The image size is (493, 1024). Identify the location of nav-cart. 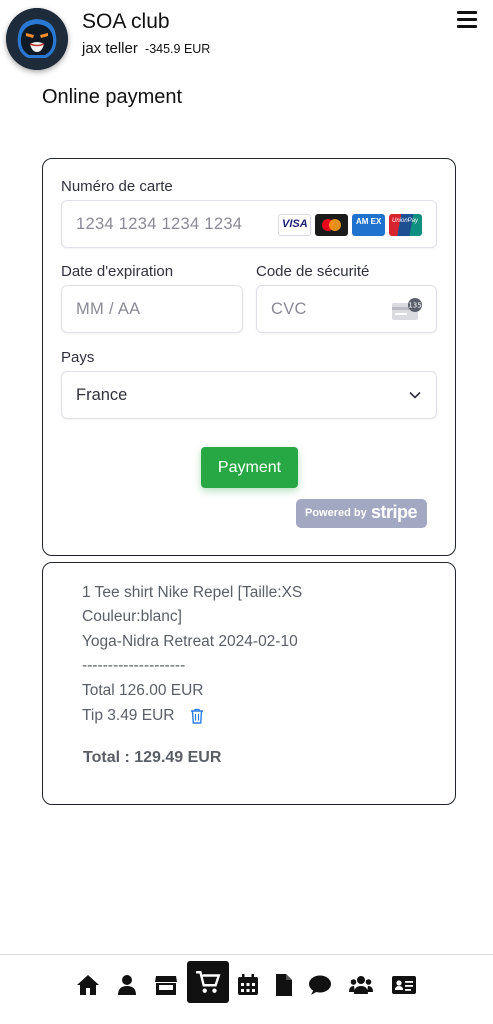
(208, 982).